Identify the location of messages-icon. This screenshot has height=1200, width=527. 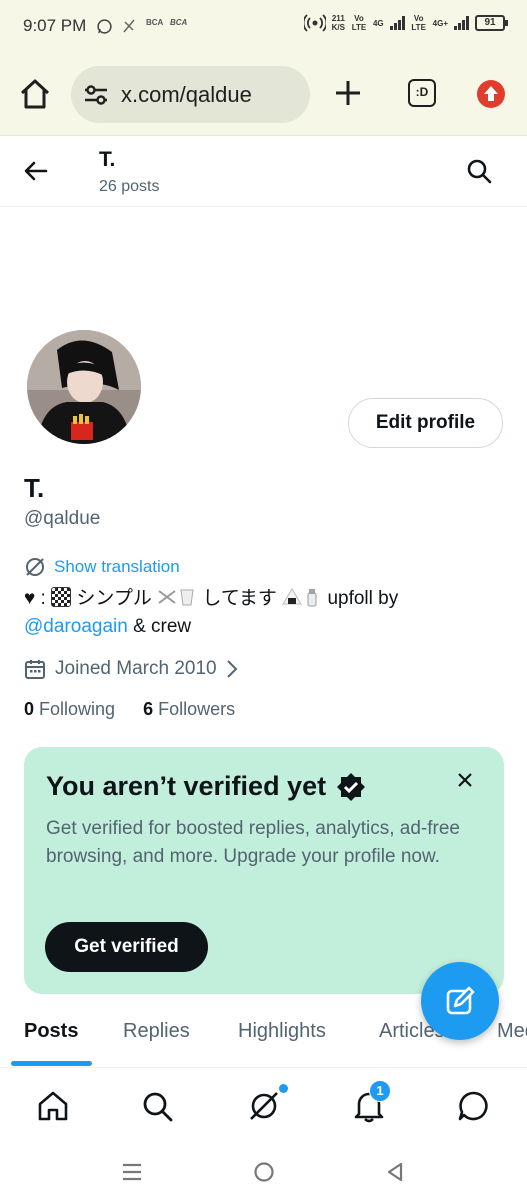
(474, 1106).